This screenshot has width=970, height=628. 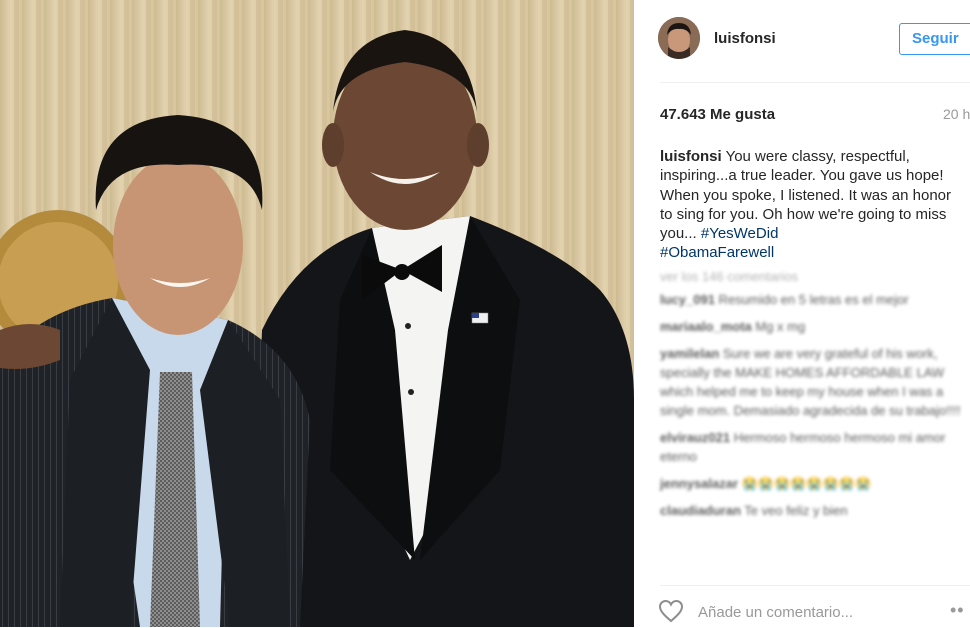 What do you see at coordinates (679, 38) in the screenshot?
I see `avatar` at bounding box center [679, 38].